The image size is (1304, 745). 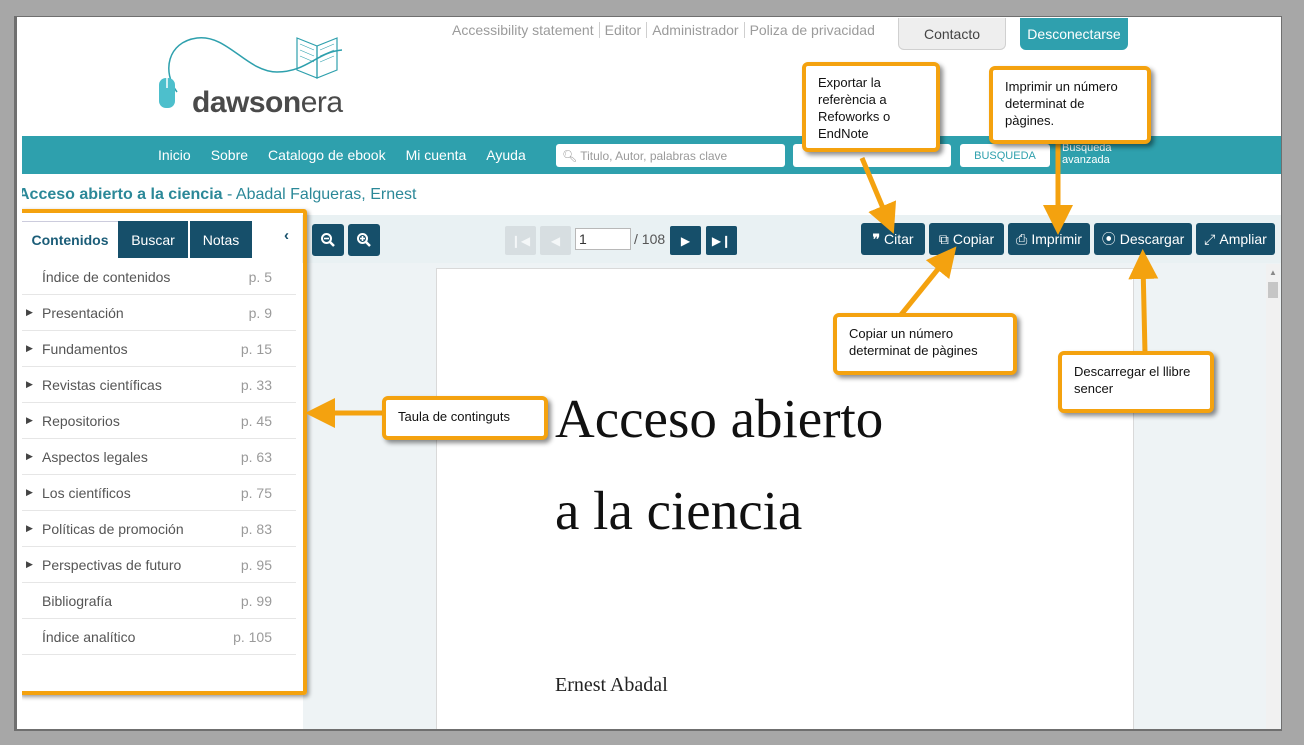 What do you see at coordinates (1074, 34) in the screenshot?
I see `logout-button: Desconectarse` at bounding box center [1074, 34].